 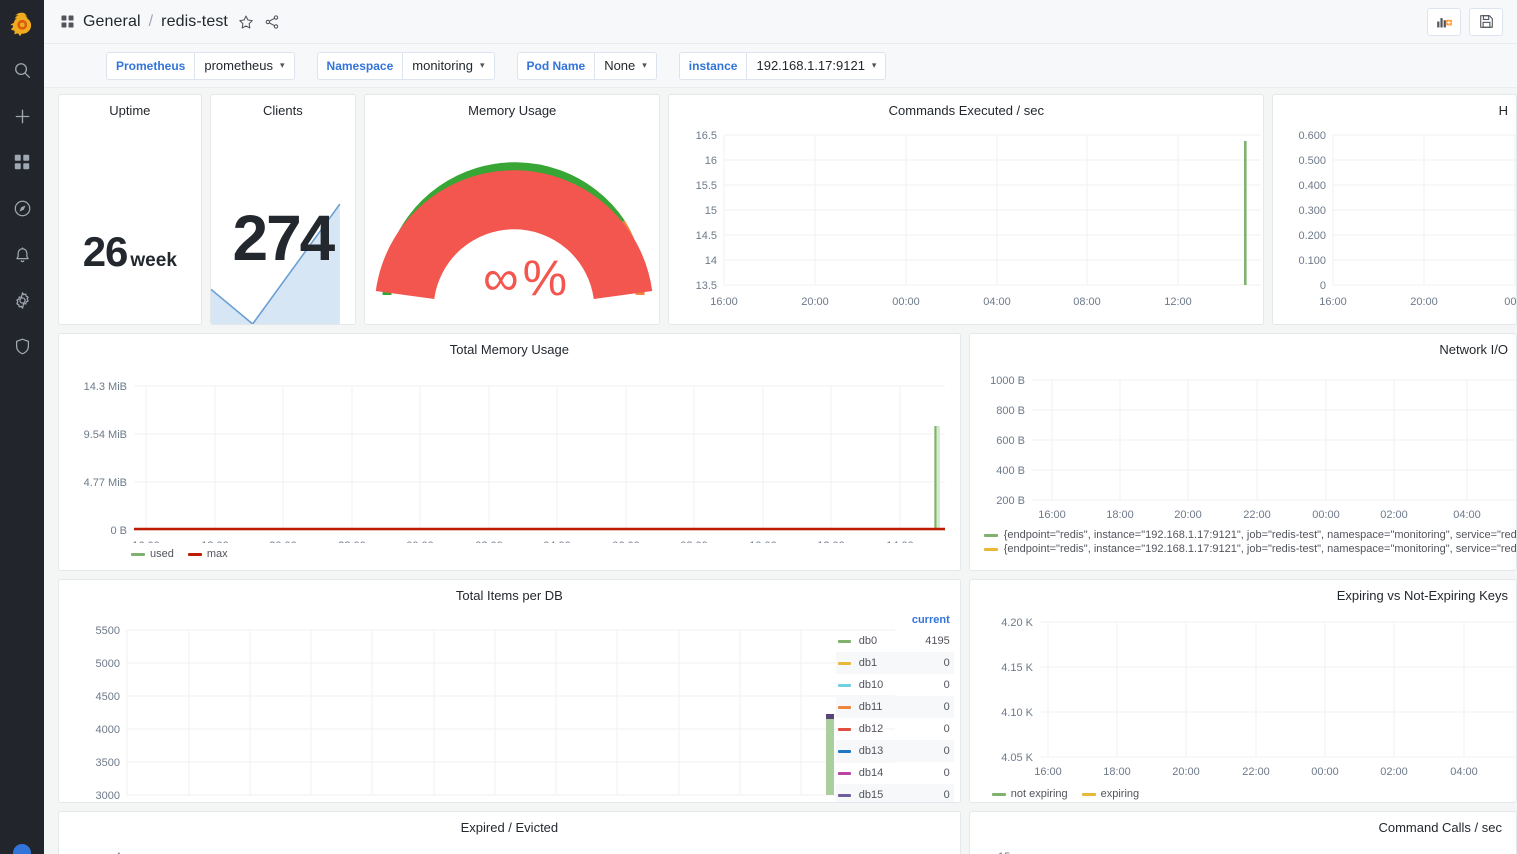 I want to click on legend-label: max, so click(x=217, y=554).